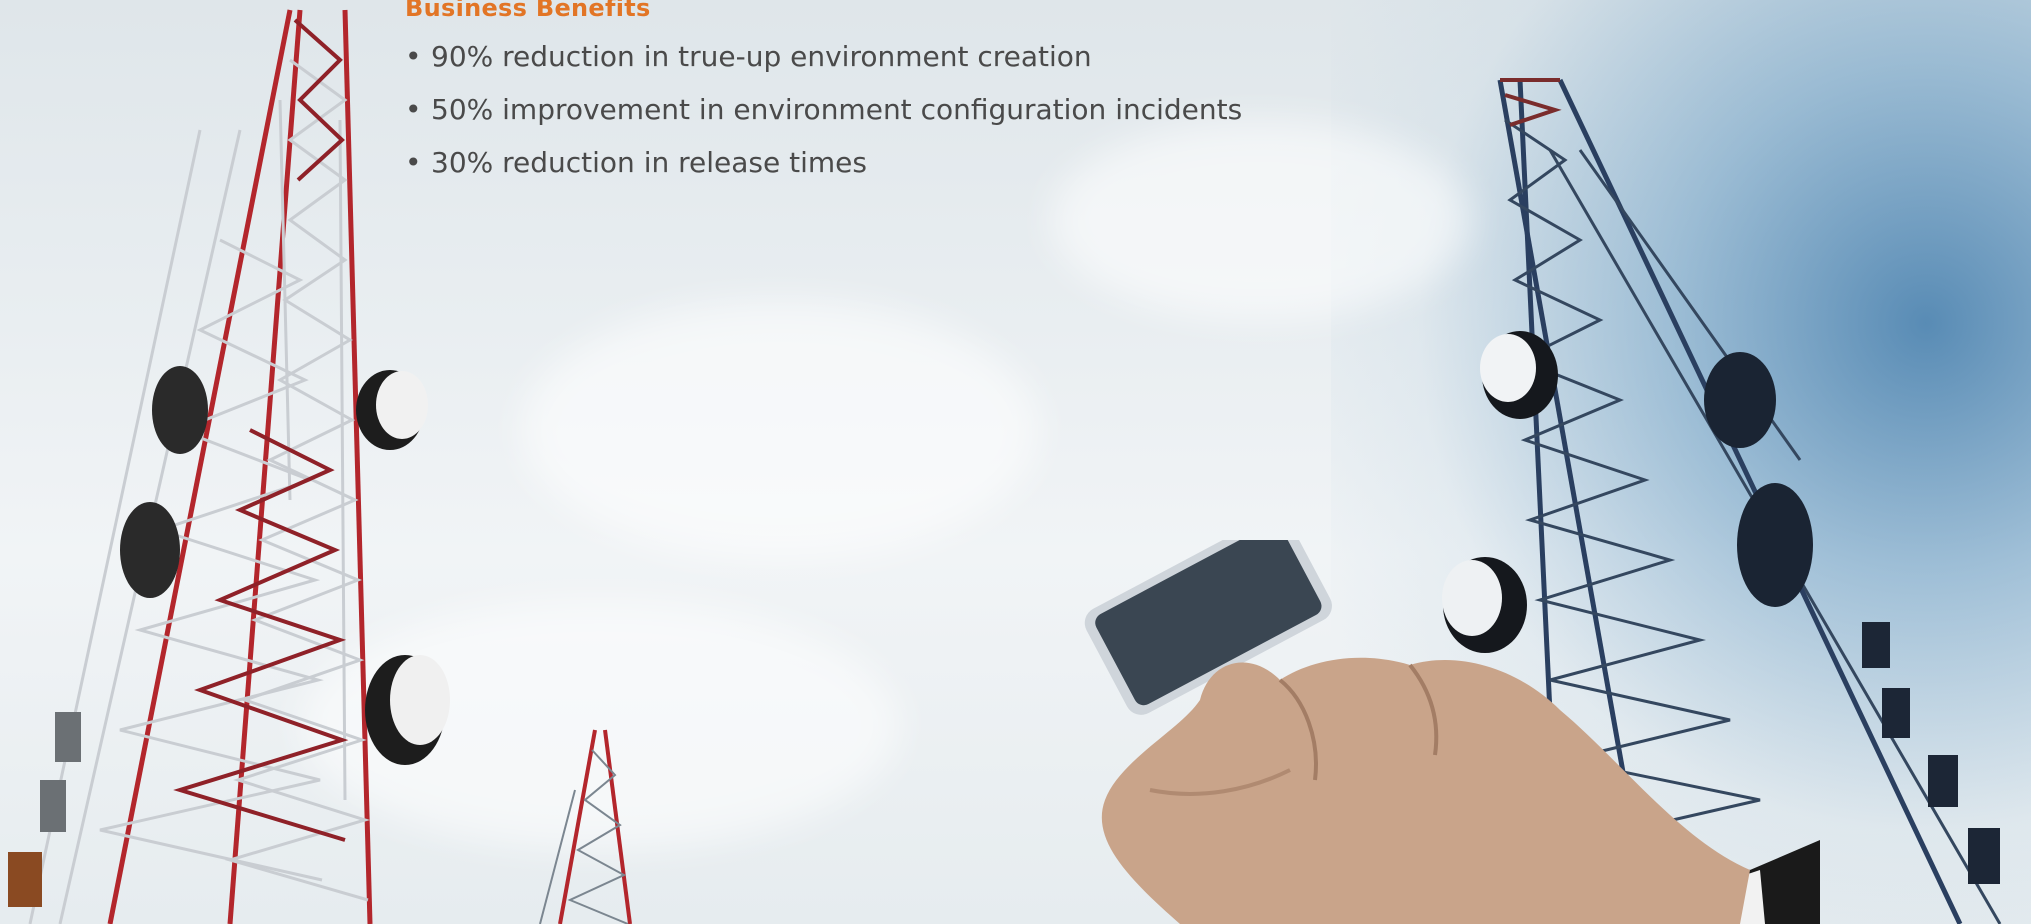 This screenshot has width=2031, height=924. Describe the element at coordinates (585, 826) in the screenshot. I see `small-tower-graphic` at that location.